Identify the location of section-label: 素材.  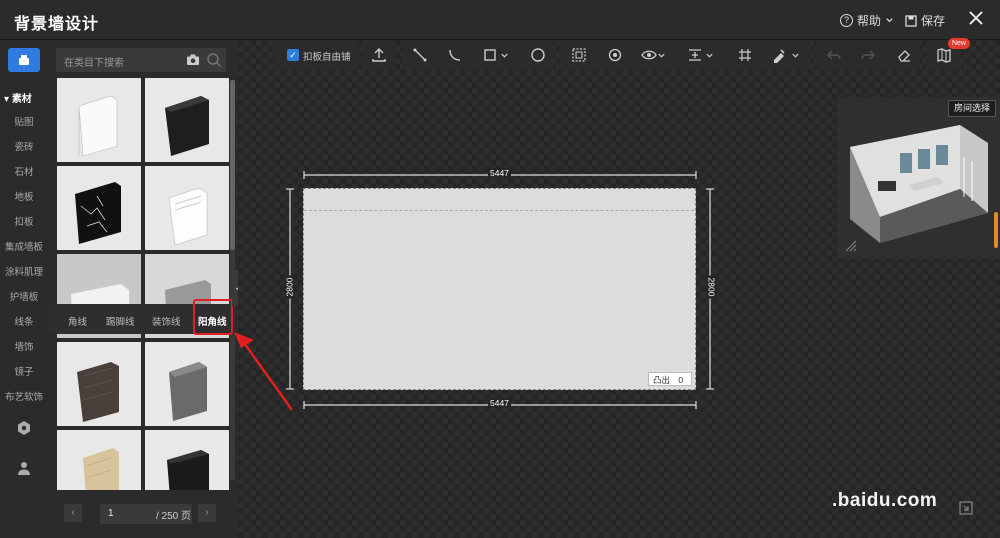
(21, 99).